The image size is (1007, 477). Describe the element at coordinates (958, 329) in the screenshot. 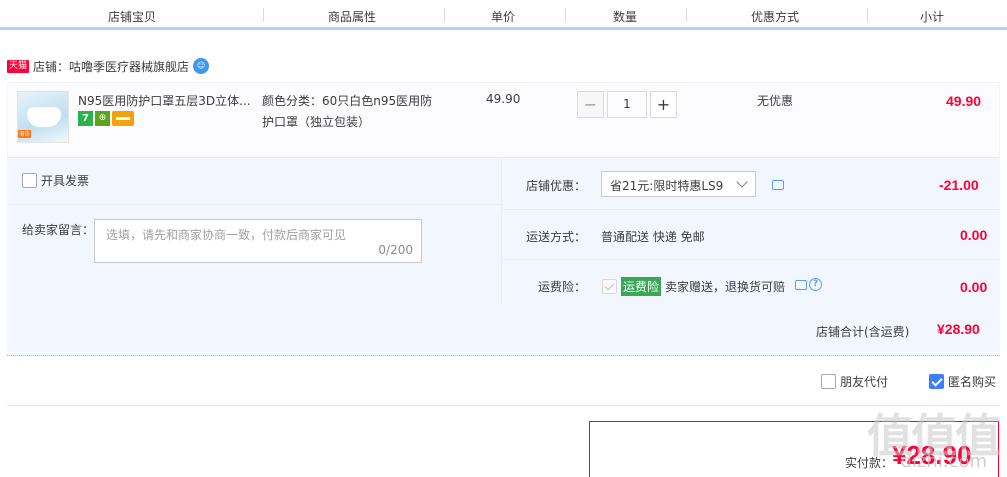

I see `shop-total-amount: ¥28.90` at that location.